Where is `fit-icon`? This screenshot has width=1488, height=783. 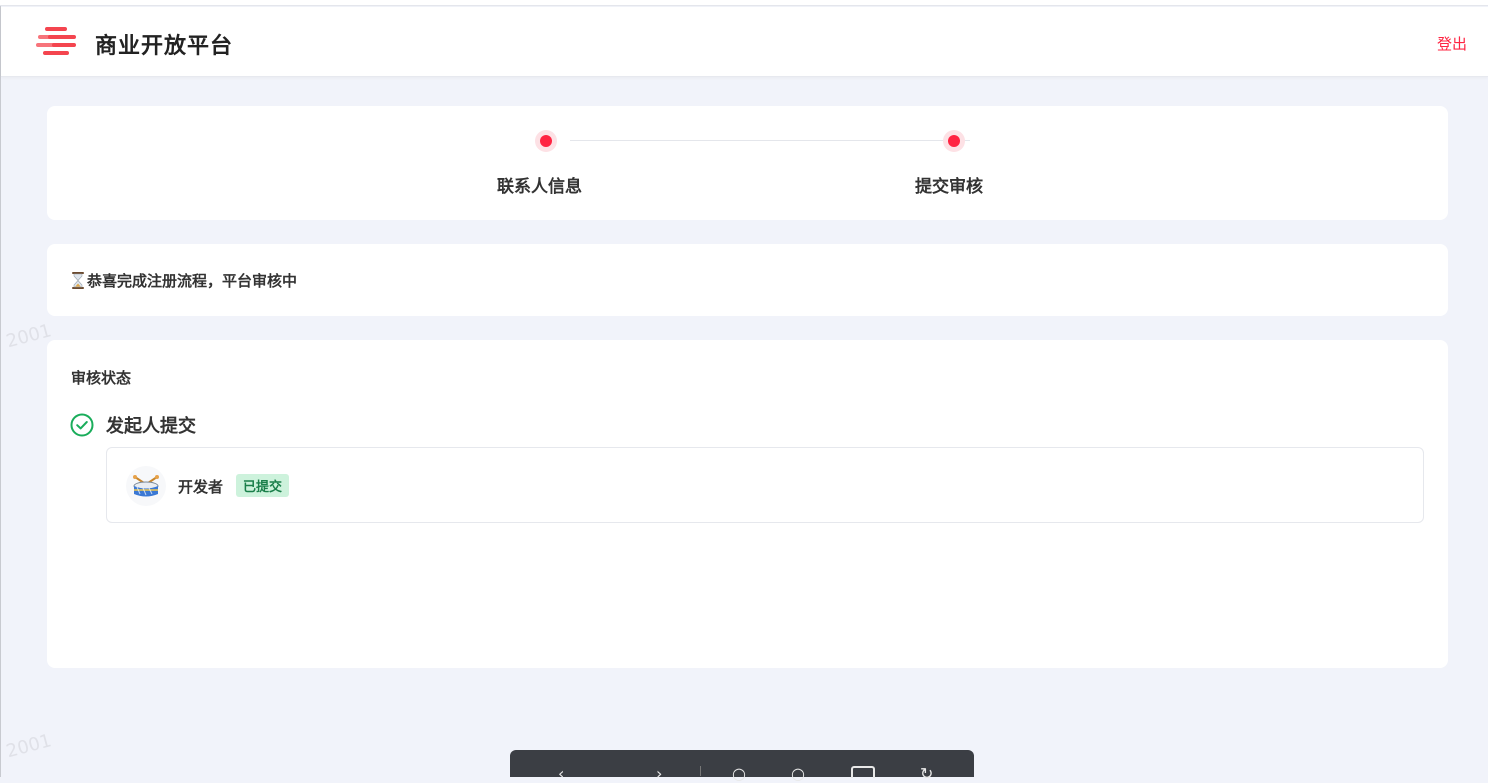 fit-icon is located at coordinates (863, 772).